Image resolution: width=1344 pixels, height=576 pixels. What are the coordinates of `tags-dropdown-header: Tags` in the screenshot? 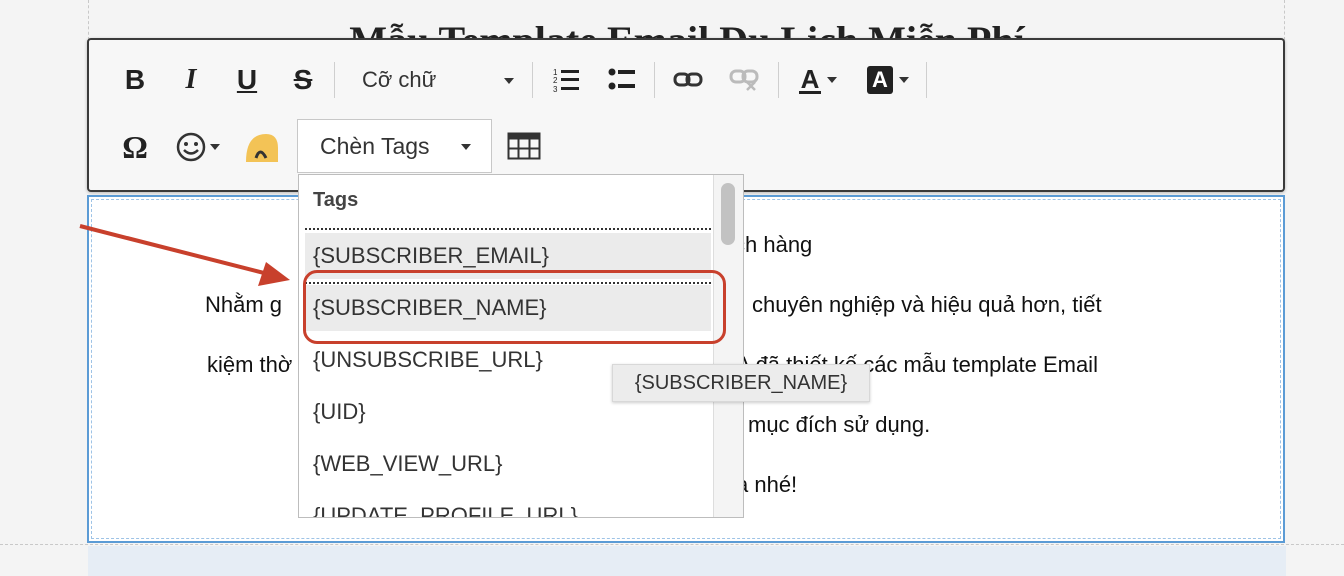 It's located at (336, 200).